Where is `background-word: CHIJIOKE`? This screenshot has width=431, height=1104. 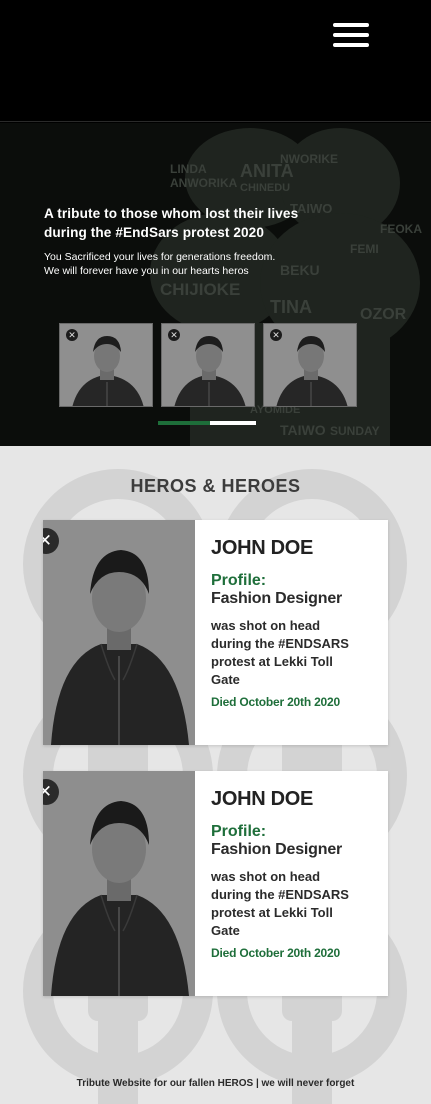 background-word: CHIJIOKE is located at coordinates (200, 289).